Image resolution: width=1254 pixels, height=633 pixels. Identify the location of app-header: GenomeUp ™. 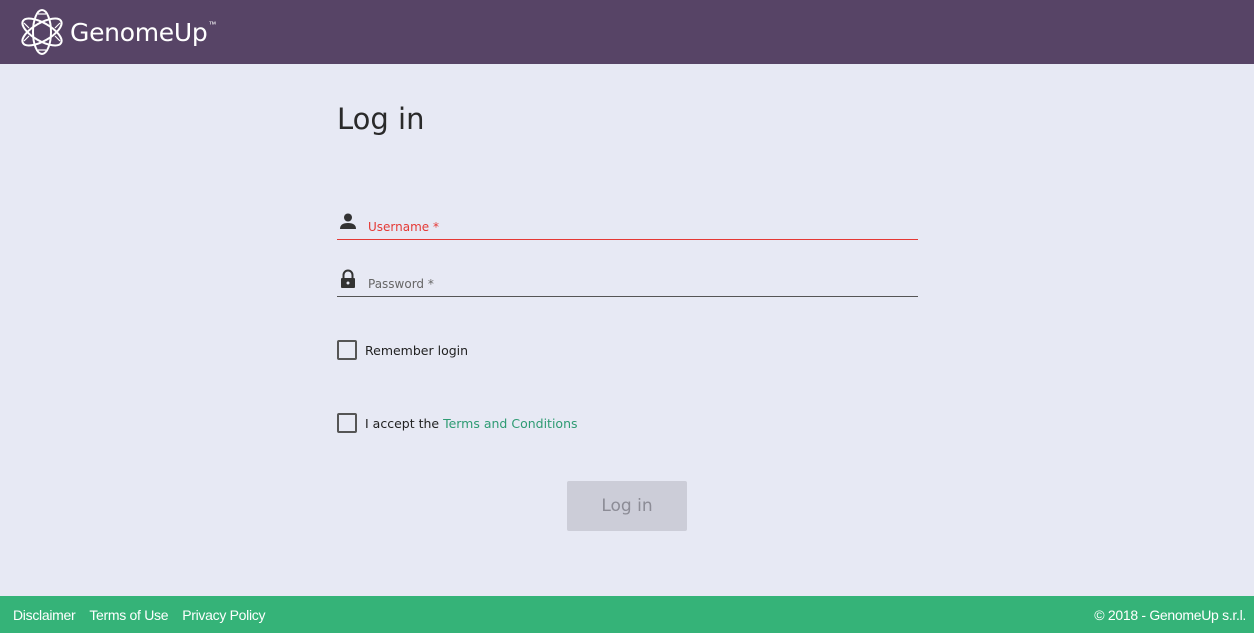
(627, 32).